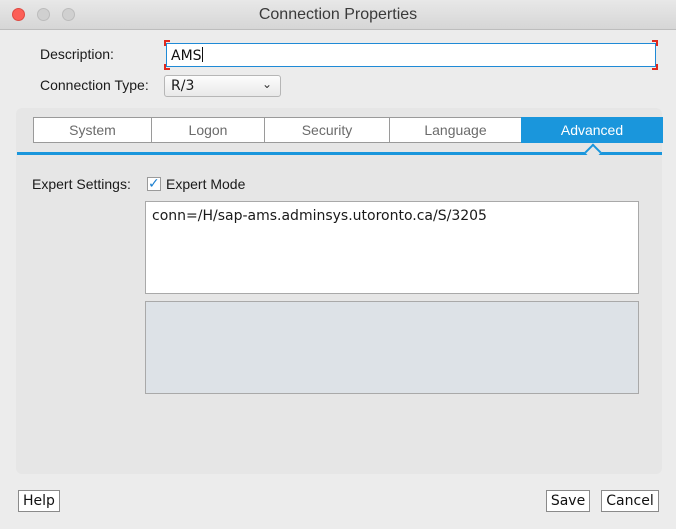 The width and height of the screenshot is (676, 529). What do you see at coordinates (206, 184) in the screenshot?
I see `expert-mode-label: Expert Mode` at bounding box center [206, 184].